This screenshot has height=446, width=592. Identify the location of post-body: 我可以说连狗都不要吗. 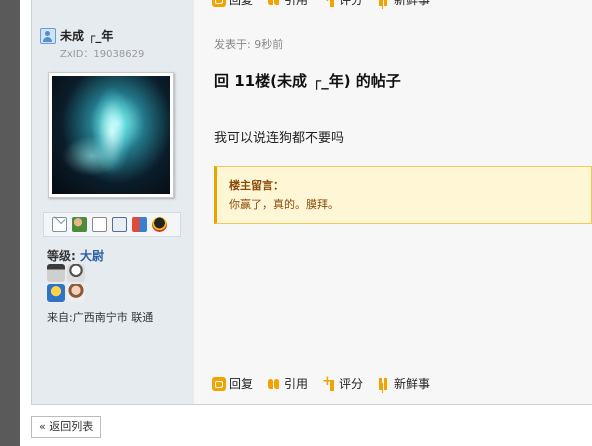
(279, 138).